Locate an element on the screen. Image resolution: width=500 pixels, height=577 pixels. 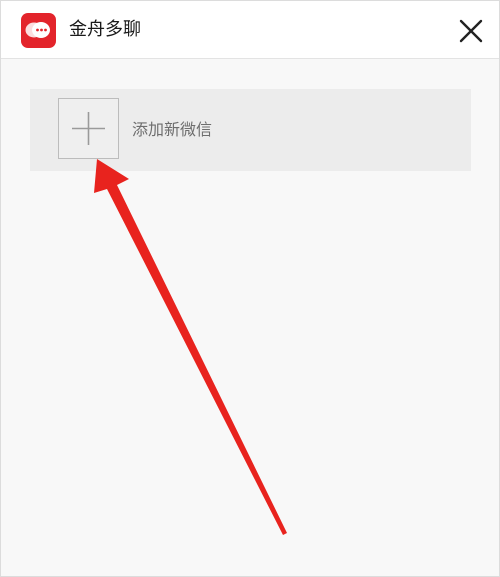
add-wechat-button is located at coordinates (88, 128).